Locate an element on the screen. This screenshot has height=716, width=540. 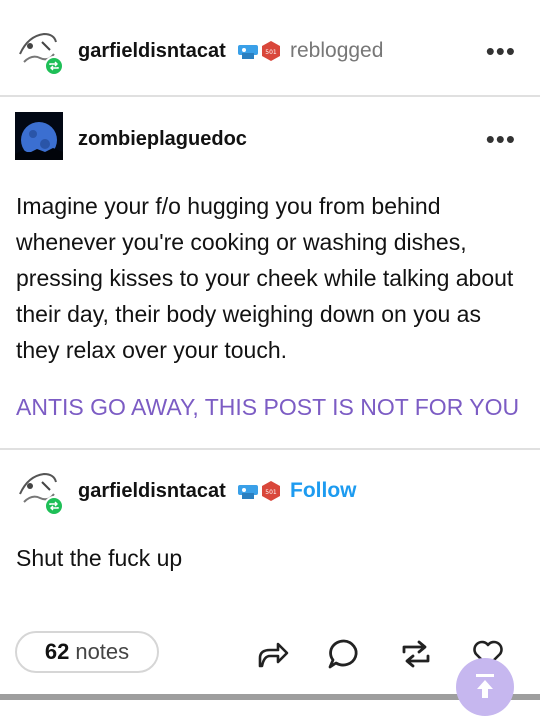
scroll-to-top-icon is located at coordinates (485, 687).